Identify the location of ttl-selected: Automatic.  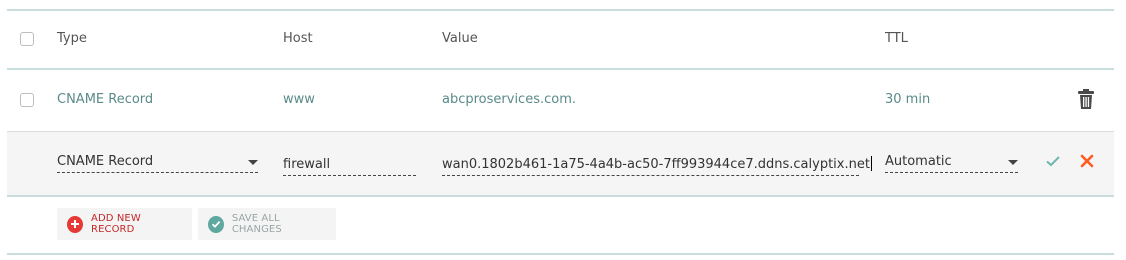
(918, 161).